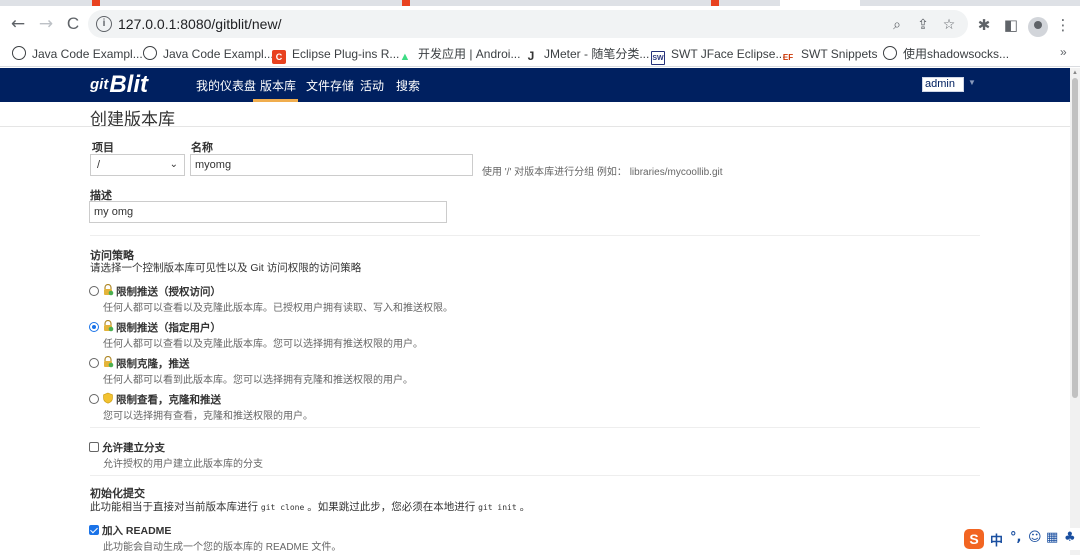 The width and height of the screenshot is (1080, 555). What do you see at coordinates (439, 537) in the screenshot?
I see `add-readme-option: 加入 README 此功能会自动生成一个您的版本库的 README 文件。` at bounding box center [439, 537].